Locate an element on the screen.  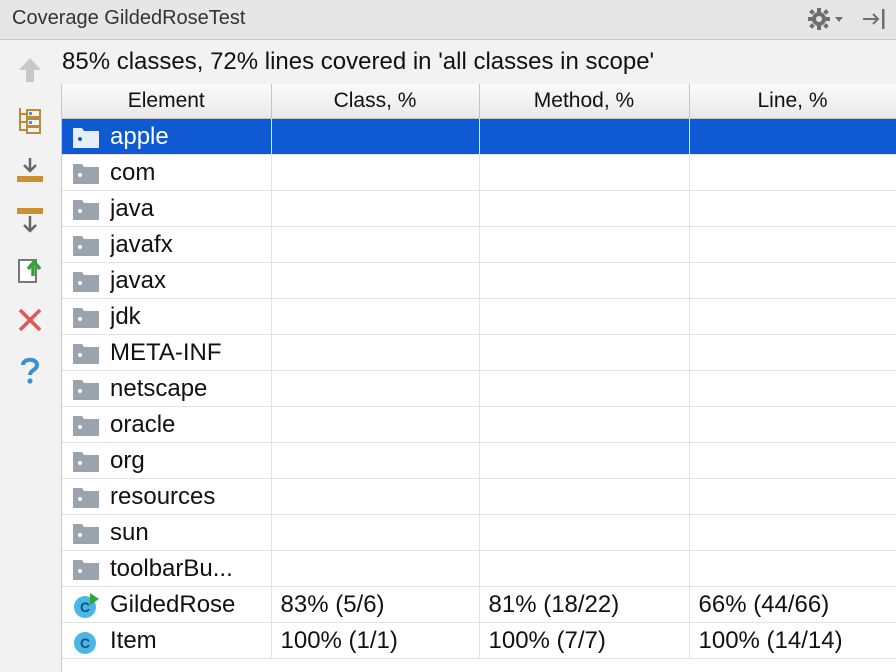
table-row: java is located at coordinates (479, 208).